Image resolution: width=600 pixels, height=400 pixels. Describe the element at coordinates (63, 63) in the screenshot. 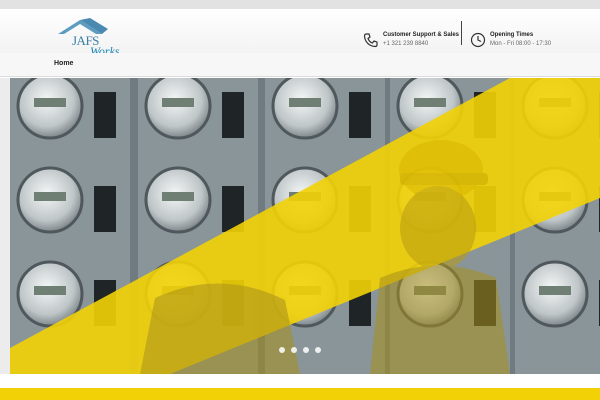

I see `nav-item-home: Home` at that location.